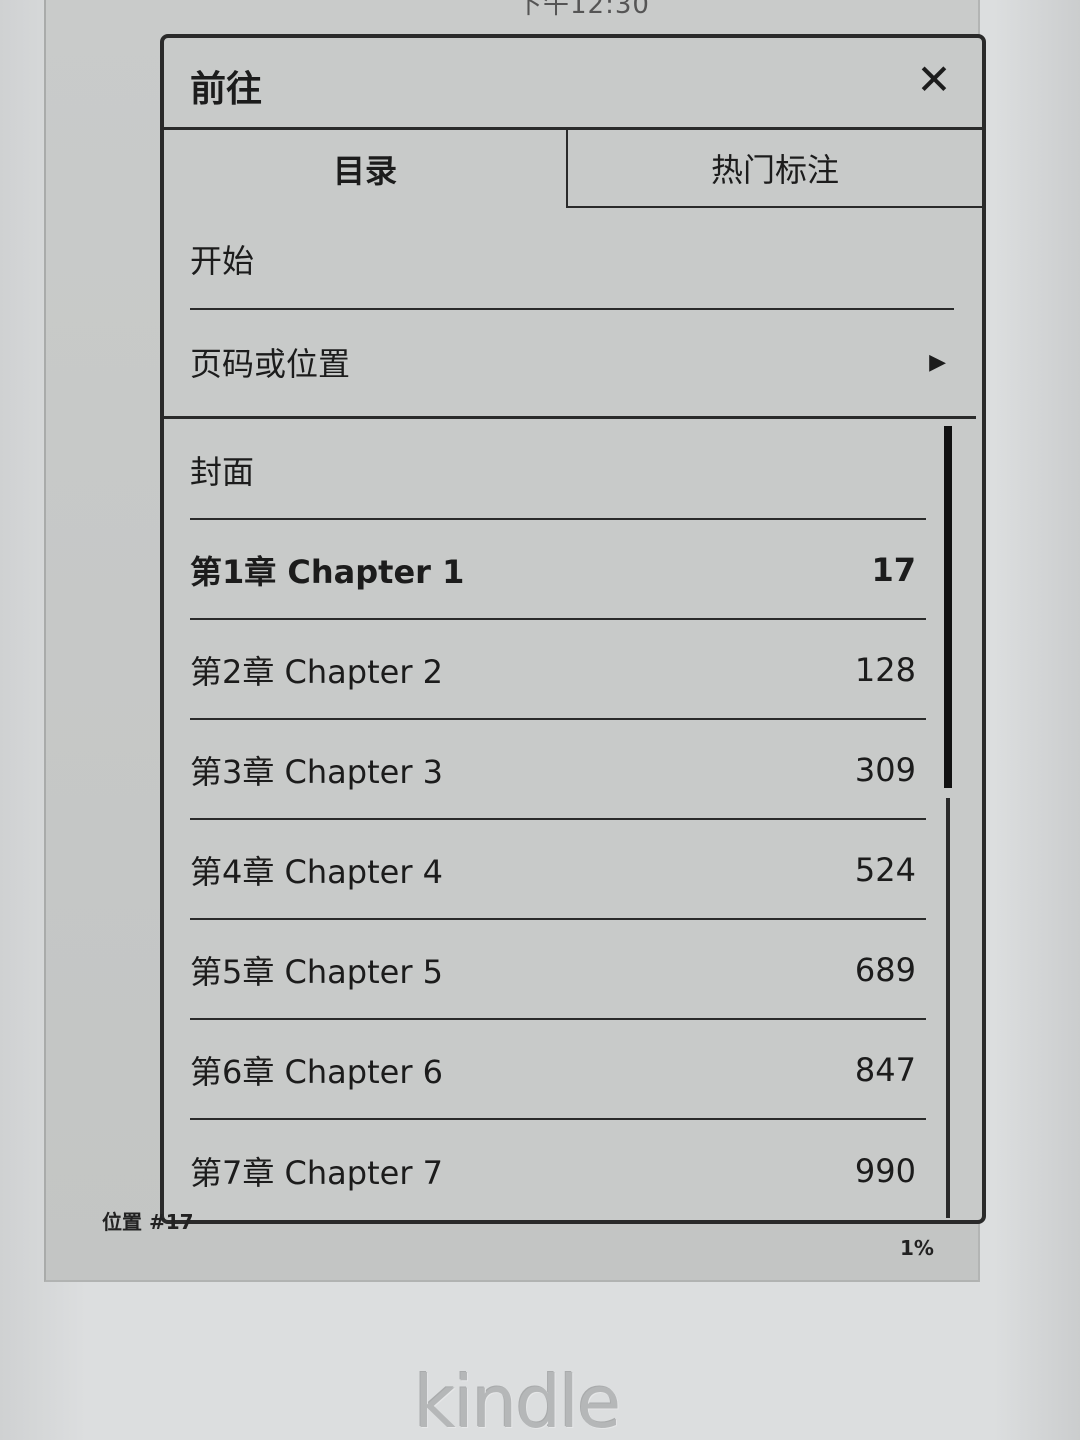  I want to click on toc-item-chapter-1: 第1章 Chapter 1 17, so click(558, 571).